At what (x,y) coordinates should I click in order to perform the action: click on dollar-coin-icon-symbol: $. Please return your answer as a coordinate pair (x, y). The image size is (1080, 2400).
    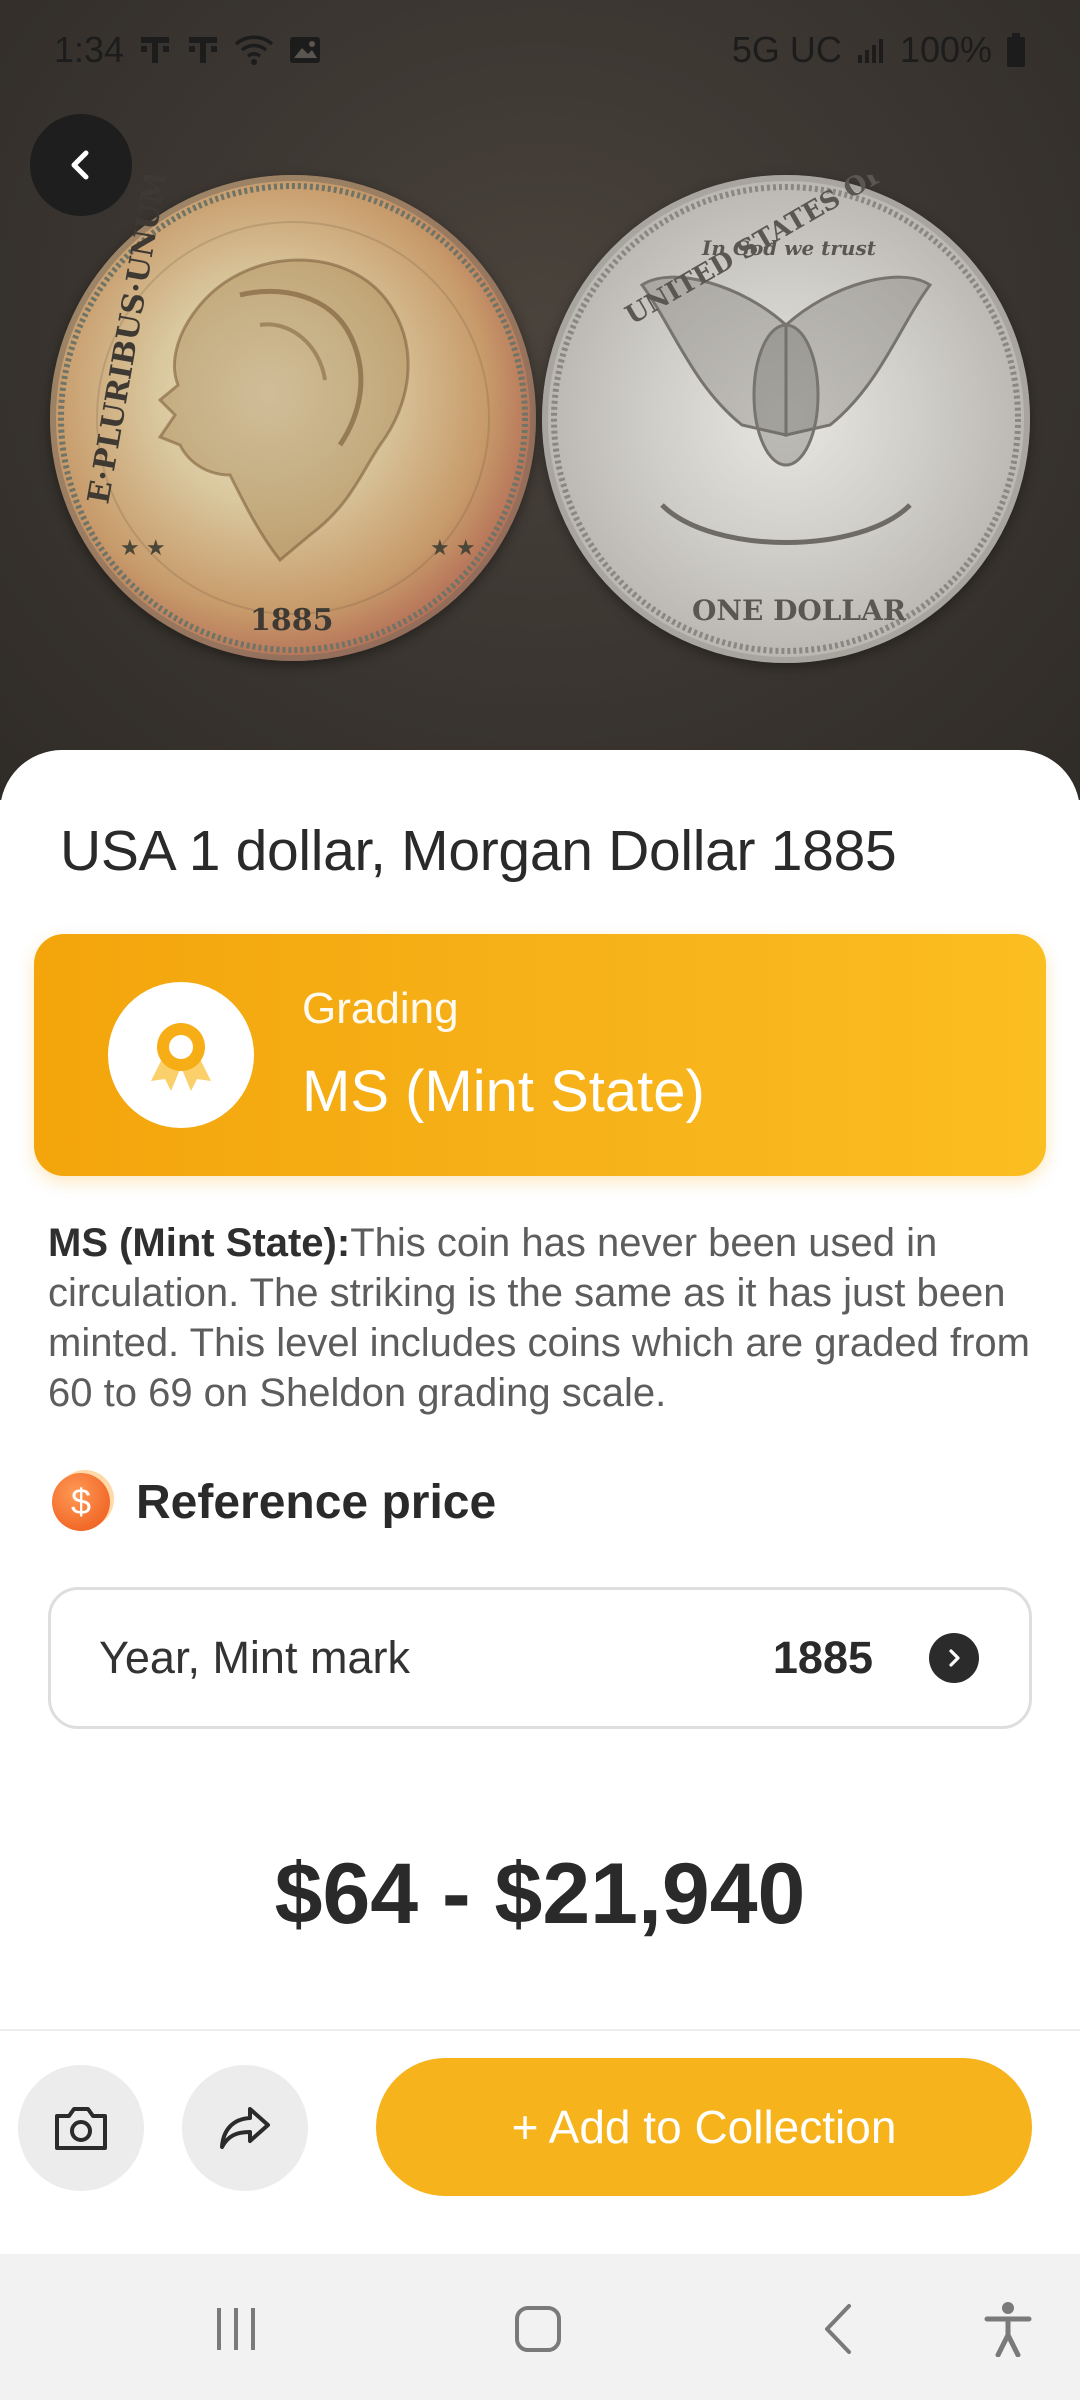
    Looking at the image, I should click on (81, 1501).